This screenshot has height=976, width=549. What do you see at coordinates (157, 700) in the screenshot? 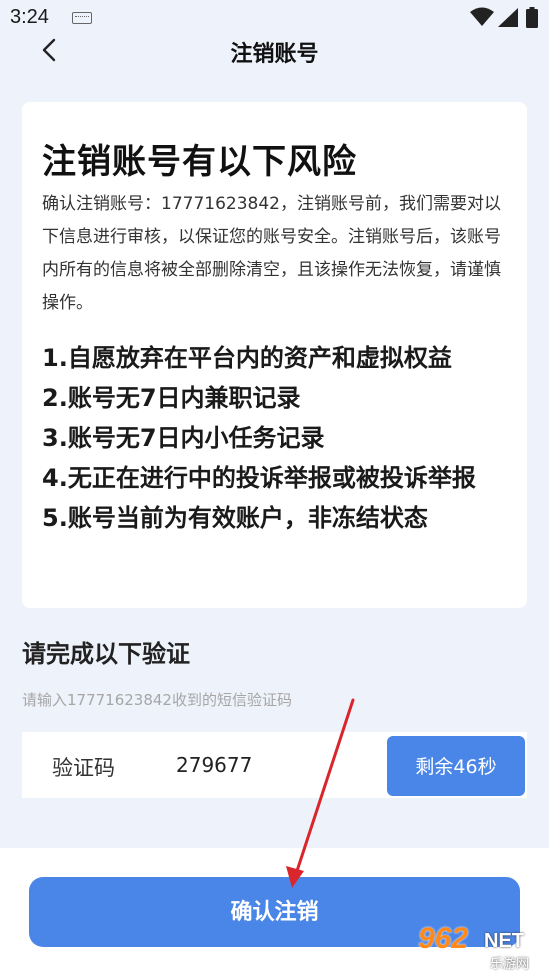
I see `verification-hint: 请输入17771623842收到的短信验证码` at bounding box center [157, 700].